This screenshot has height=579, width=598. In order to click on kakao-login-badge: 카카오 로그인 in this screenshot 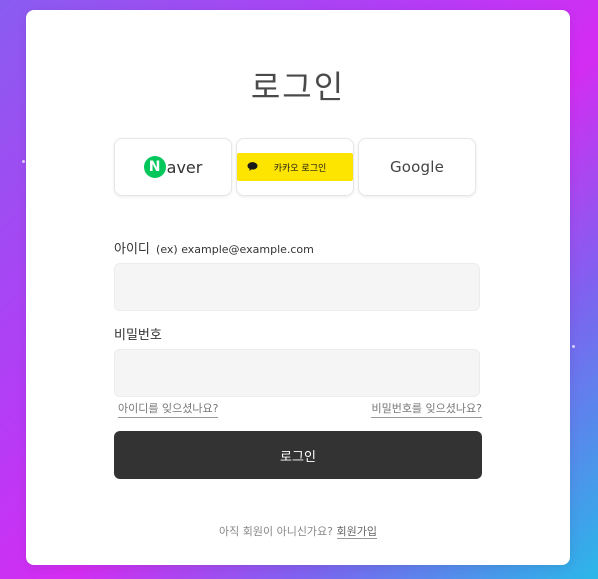, I will do `click(295, 167)`.